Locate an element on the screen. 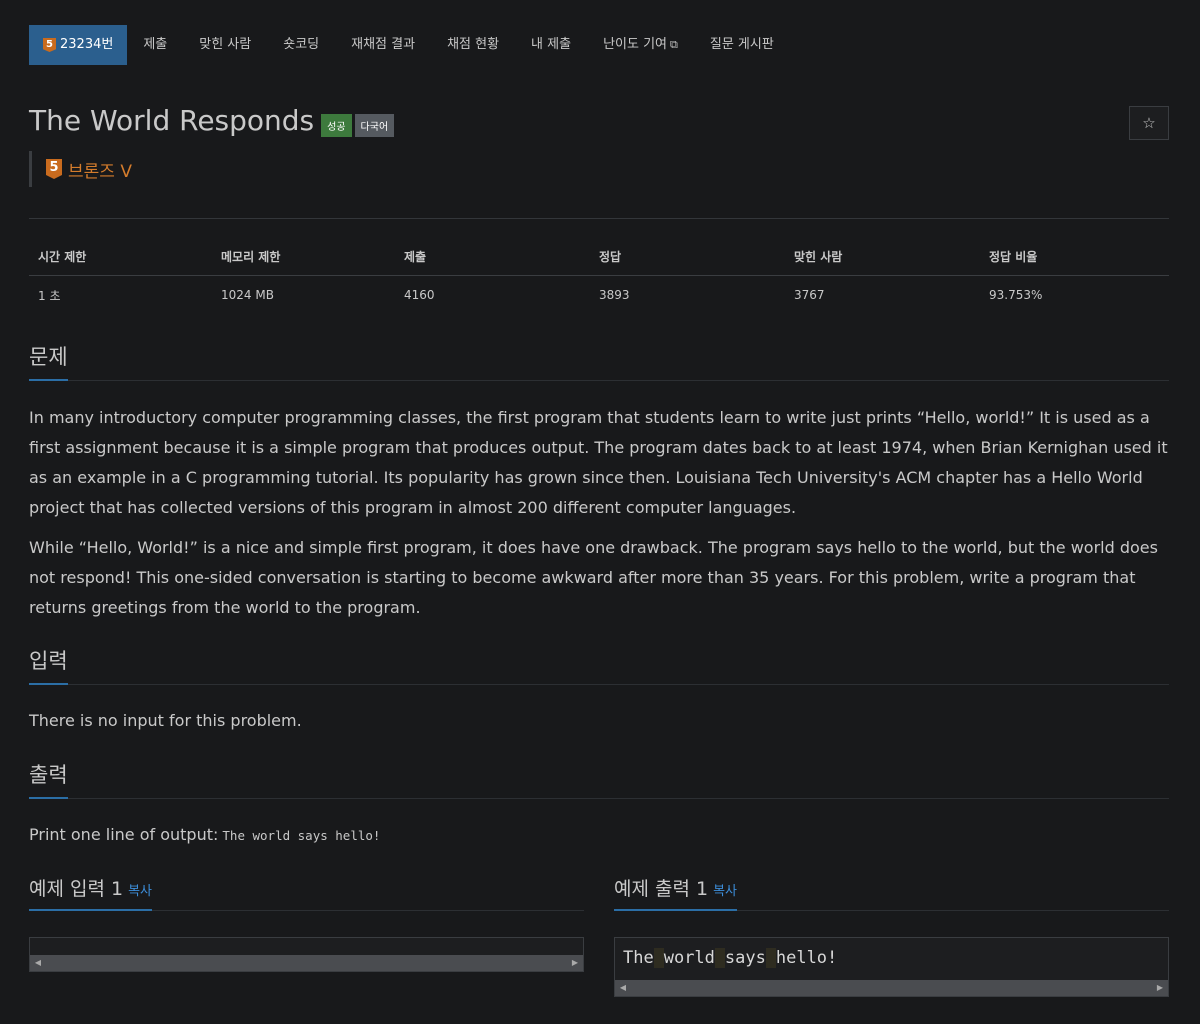  nav-short-coding: 숏코딩 is located at coordinates (301, 45).